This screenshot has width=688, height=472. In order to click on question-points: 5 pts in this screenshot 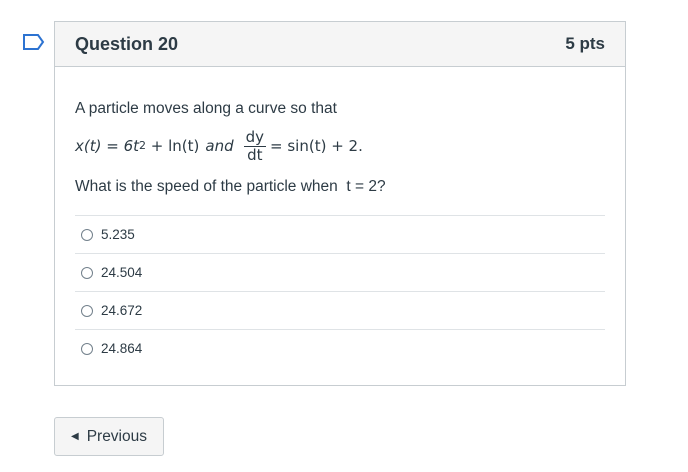, I will do `click(585, 43)`.